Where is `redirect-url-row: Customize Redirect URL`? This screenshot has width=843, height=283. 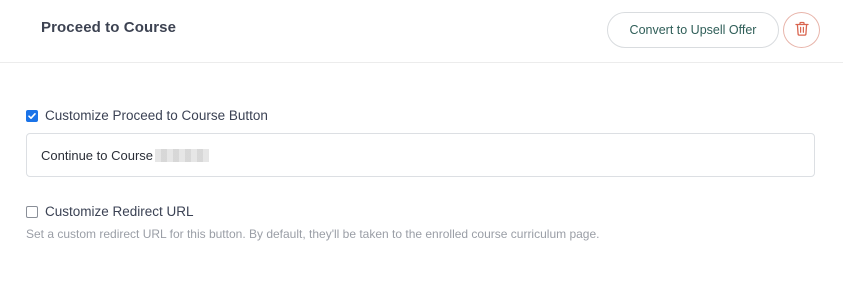
redirect-url-row: Customize Redirect URL is located at coordinates (110, 211).